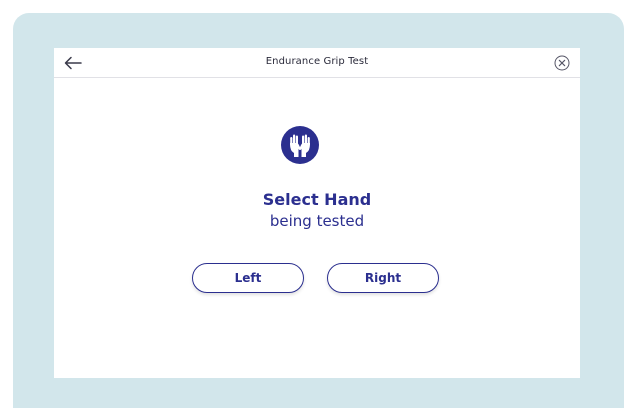 Image resolution: width=624 pixels, height=408 pixels. I want to click on top-bar: Endurance Grip Test, so click(317, 63).